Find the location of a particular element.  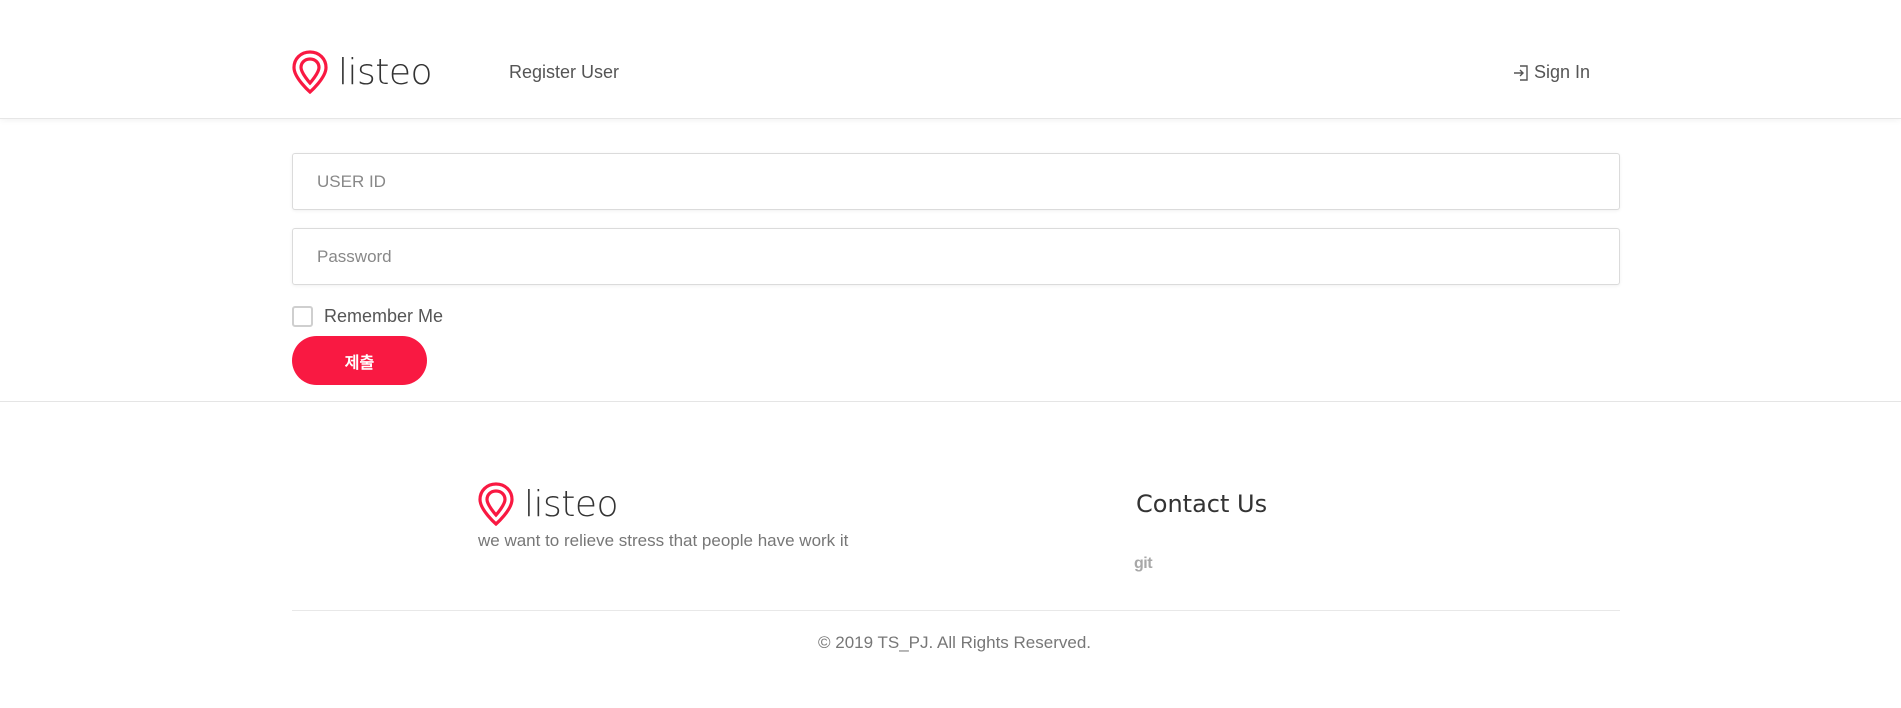

contact-us-heading: Contact Us is located at coordinates (1202, 504).